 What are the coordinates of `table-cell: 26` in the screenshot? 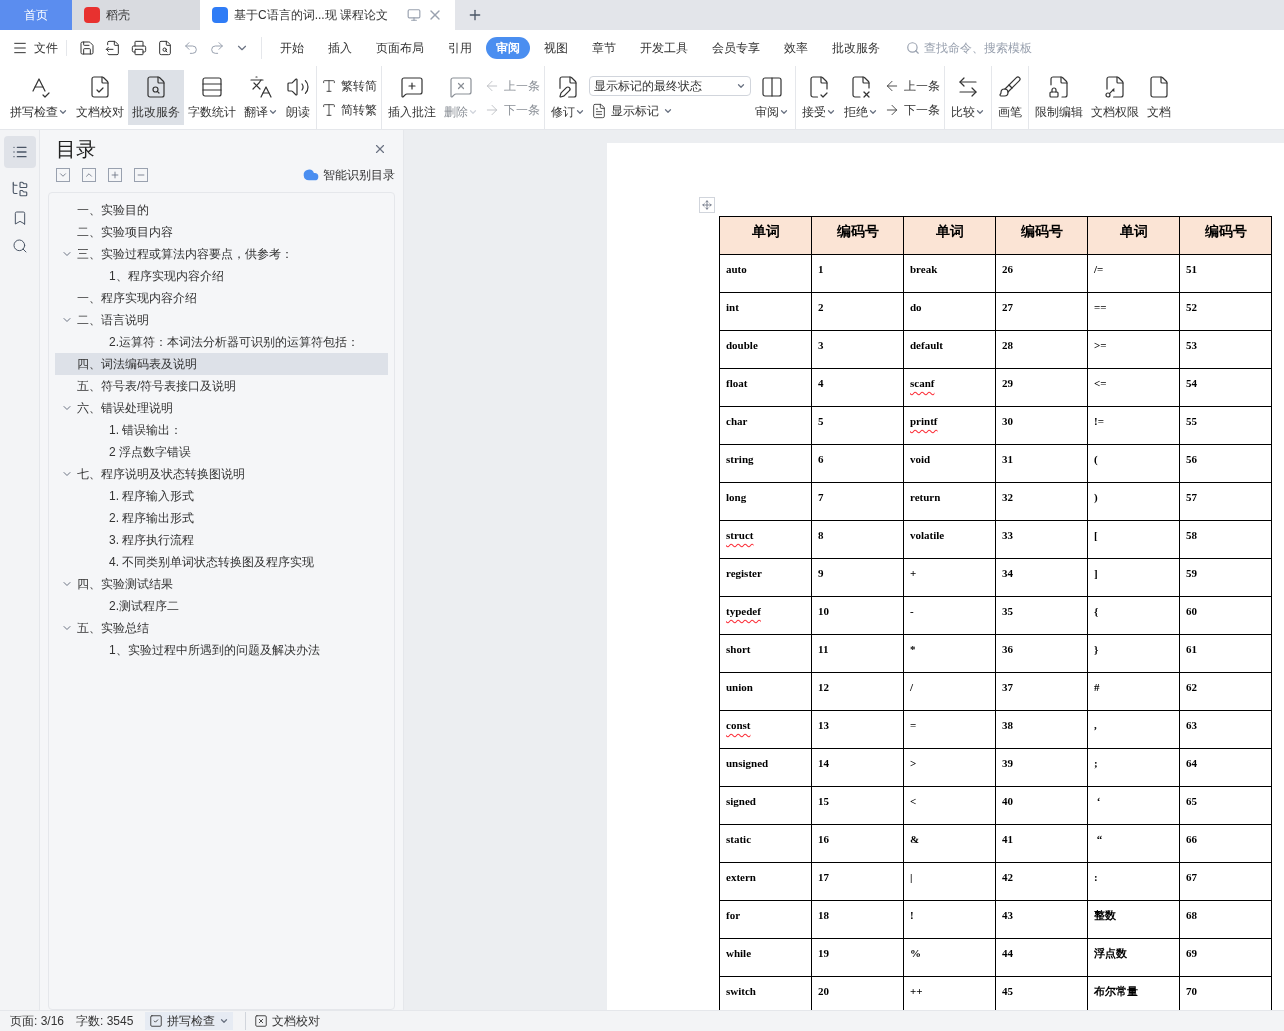 It's located at (1041, 273).